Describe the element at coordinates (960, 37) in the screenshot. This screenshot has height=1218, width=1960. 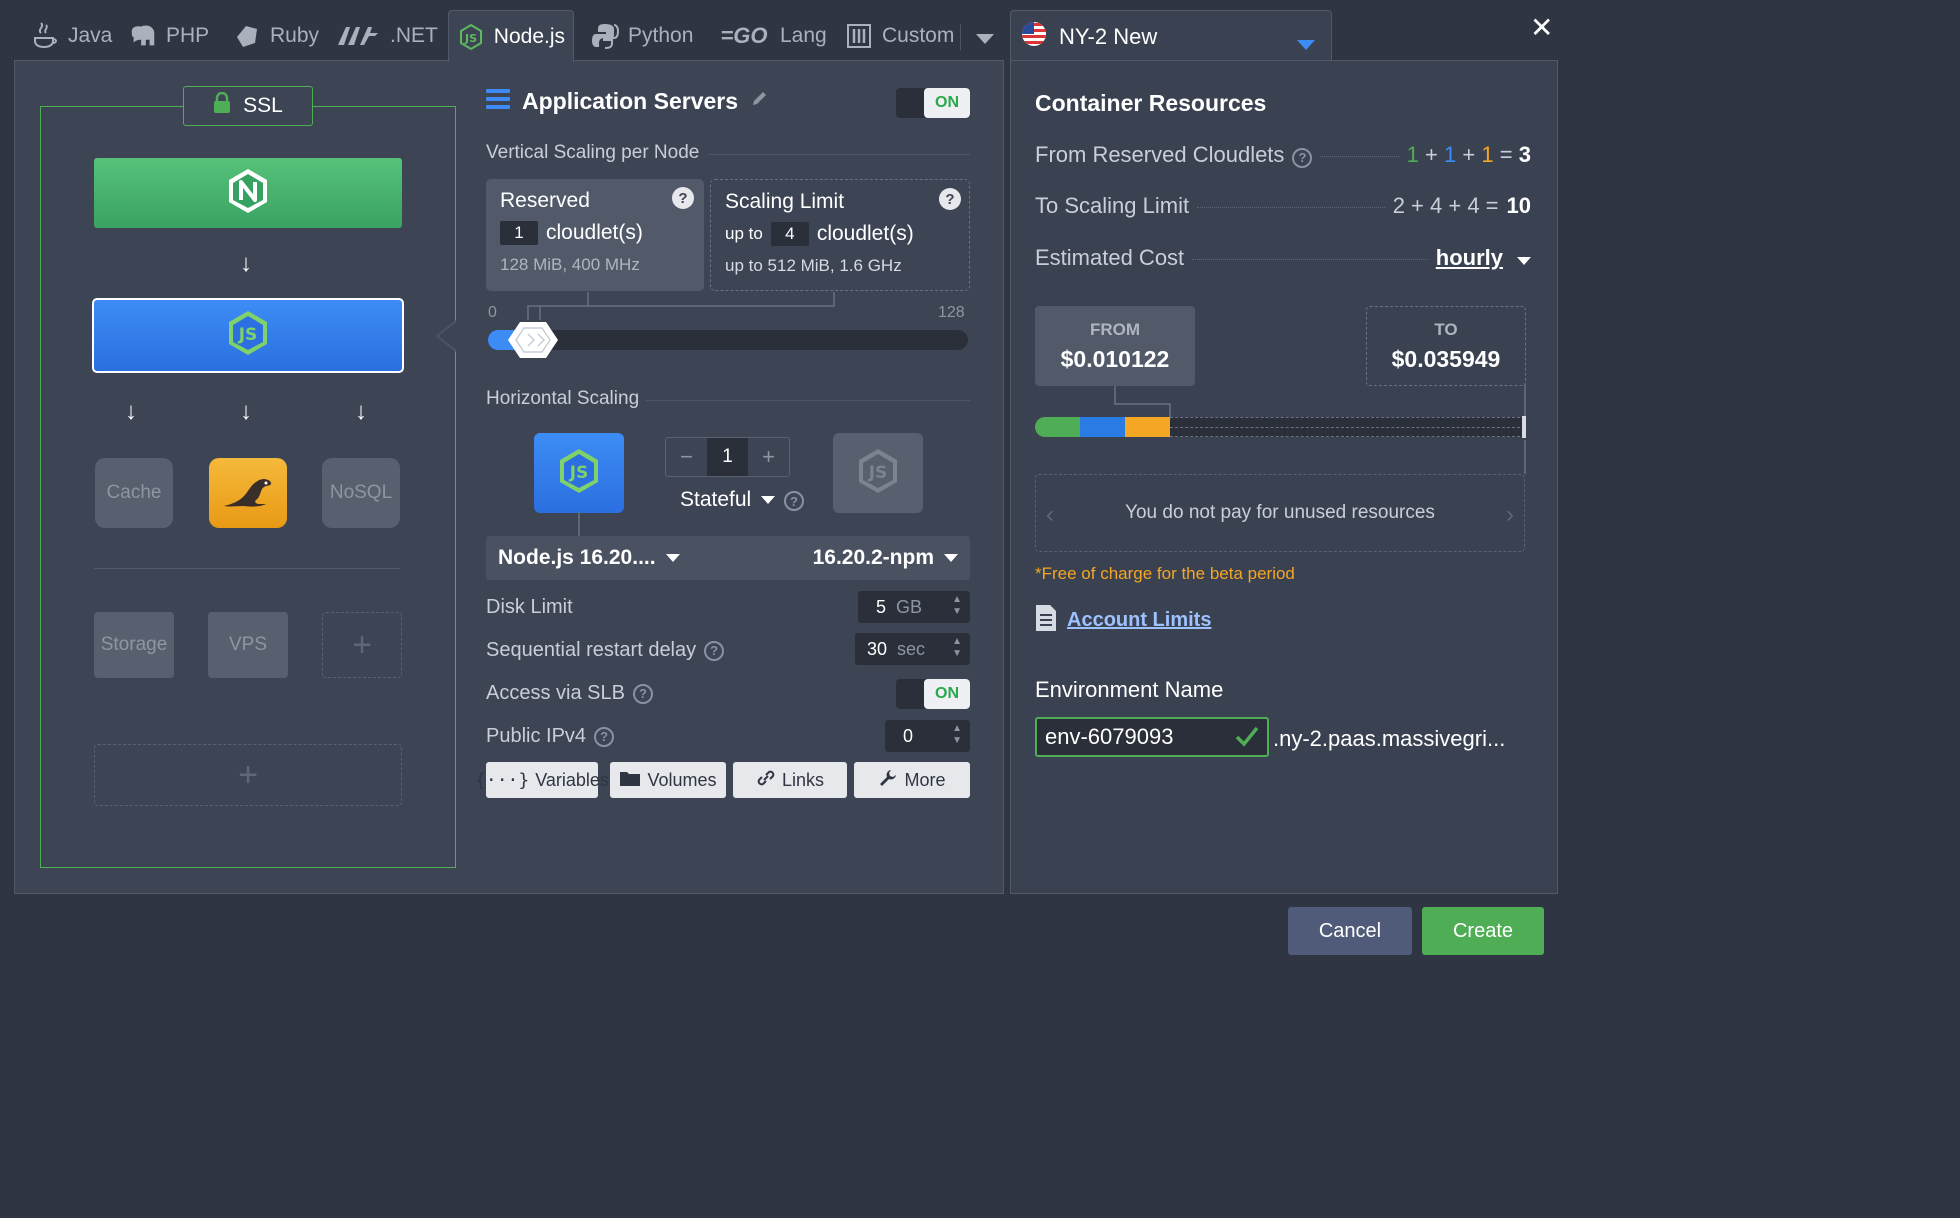
I see `tab-divider` at that location.